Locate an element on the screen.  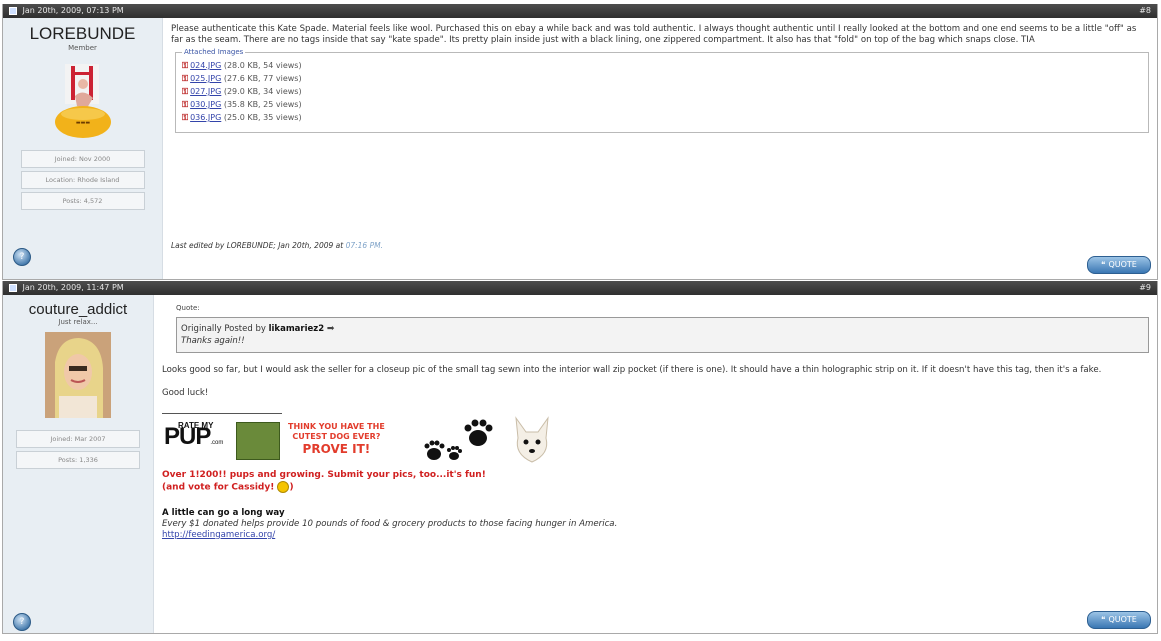
banner-tagline-2: CUTEST DOG EVER? is located at coordinates (336, 436).